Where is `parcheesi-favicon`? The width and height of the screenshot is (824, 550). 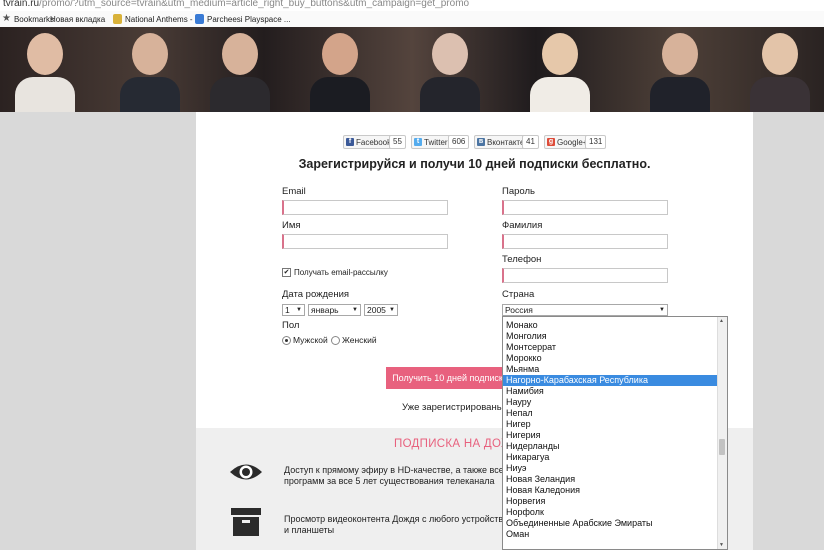
parcheesi-favicon is located at coordinates (199, 19).